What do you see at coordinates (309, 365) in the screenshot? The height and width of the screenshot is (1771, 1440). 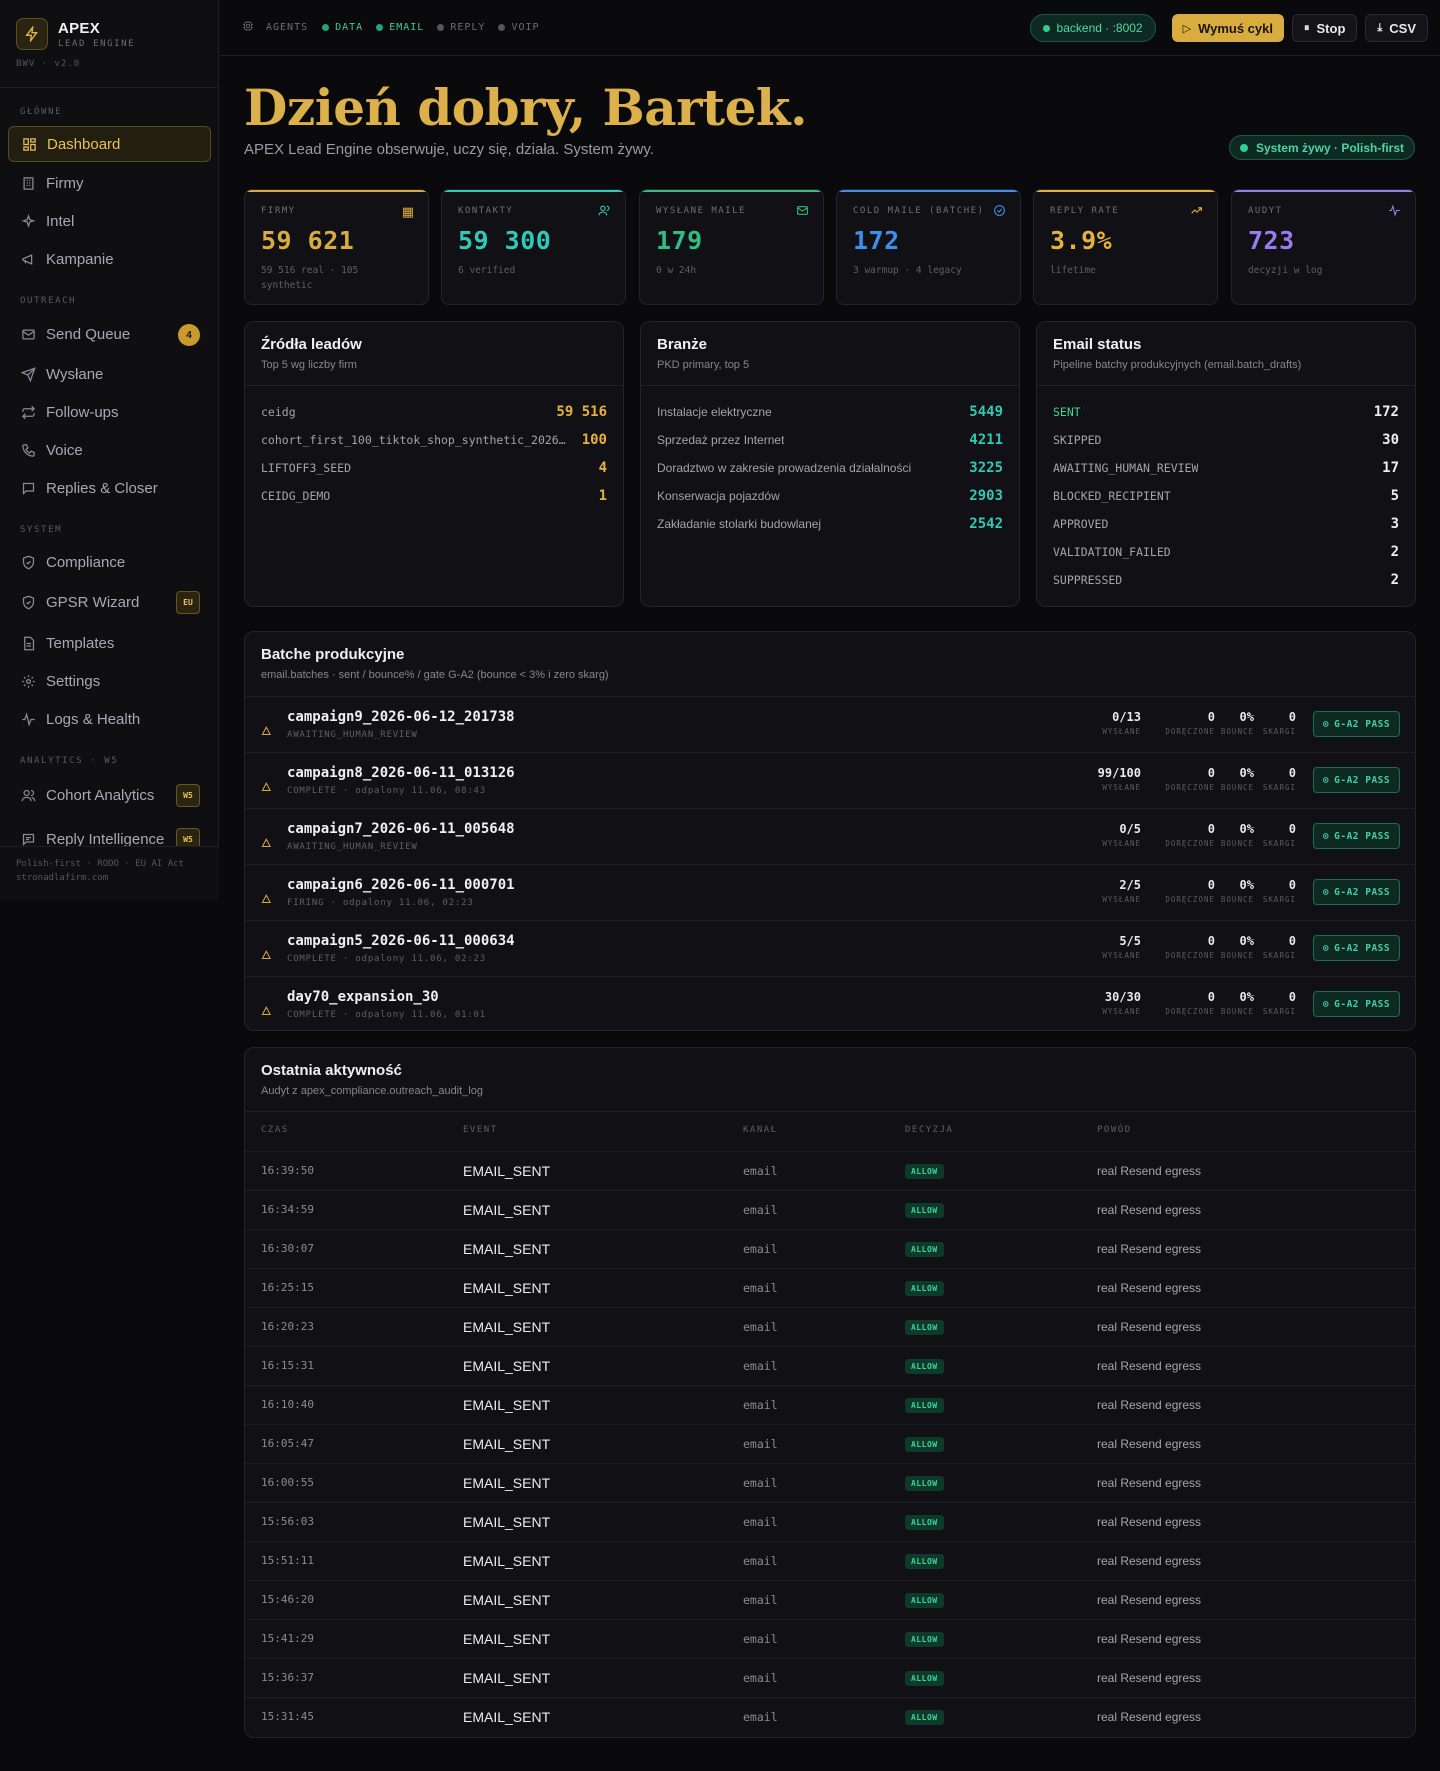 I see `panel-subtitle: Top 5 wg liczby firm` at bounding box center [309, 365].